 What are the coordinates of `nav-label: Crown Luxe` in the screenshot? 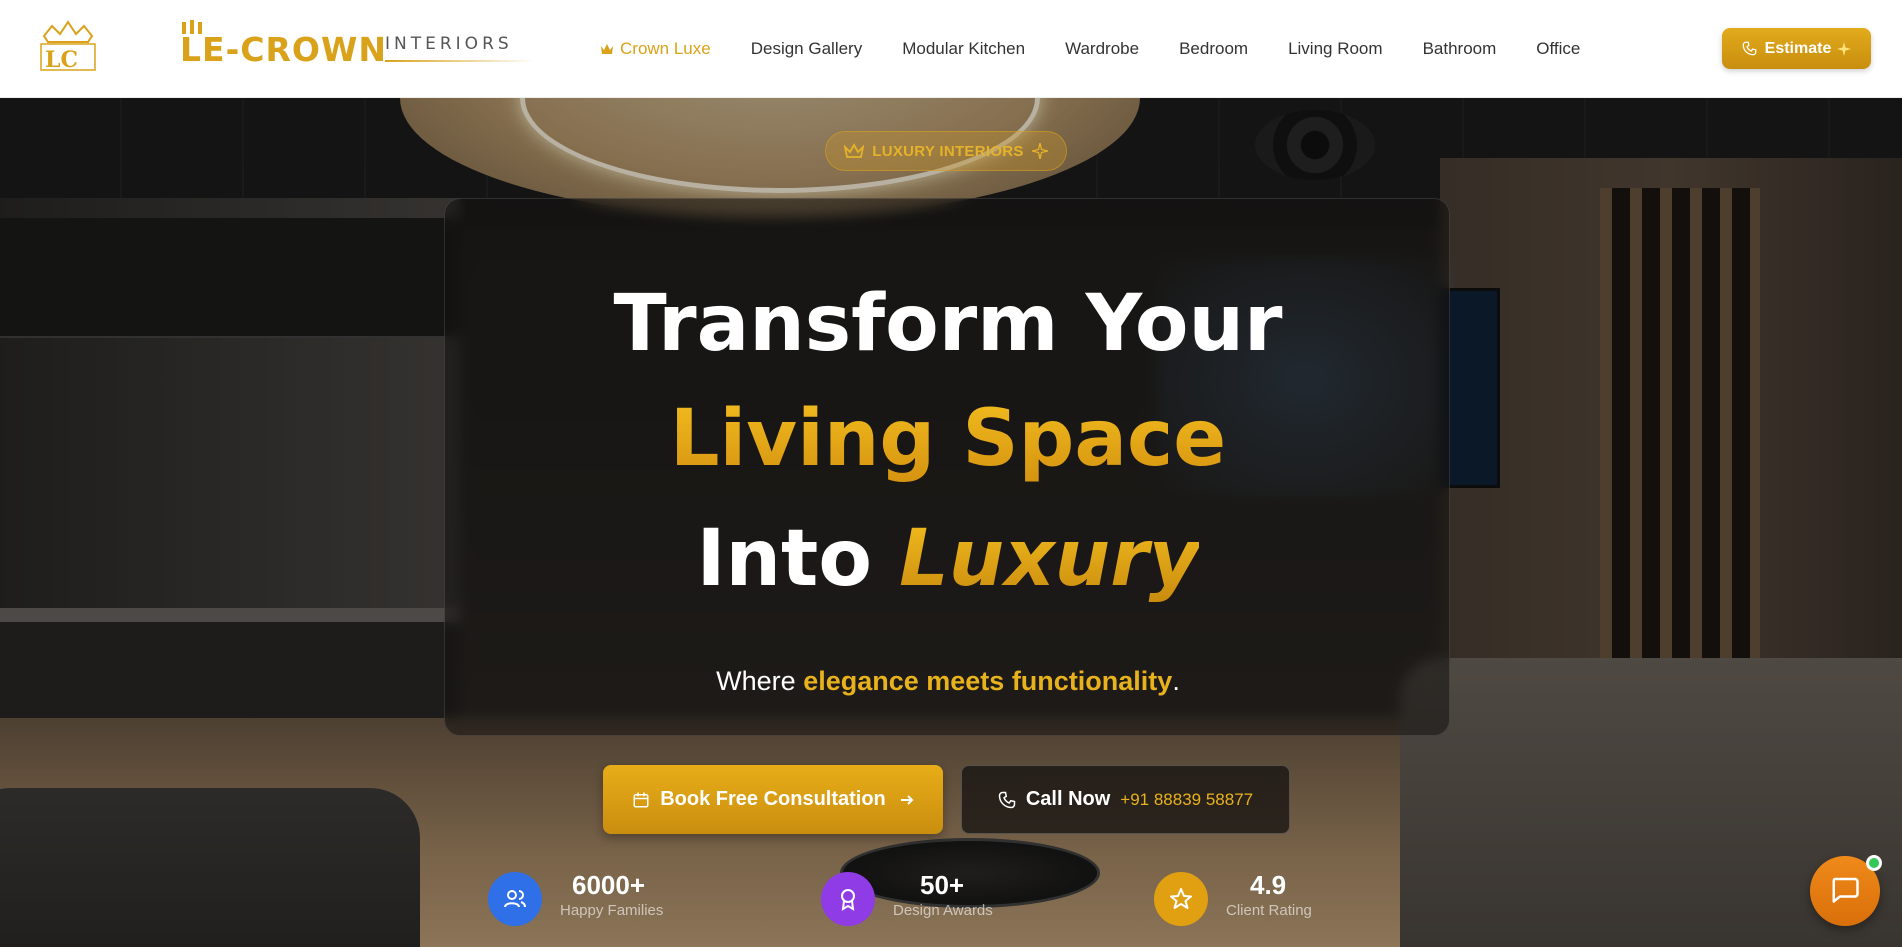 It's located at (665, 48).